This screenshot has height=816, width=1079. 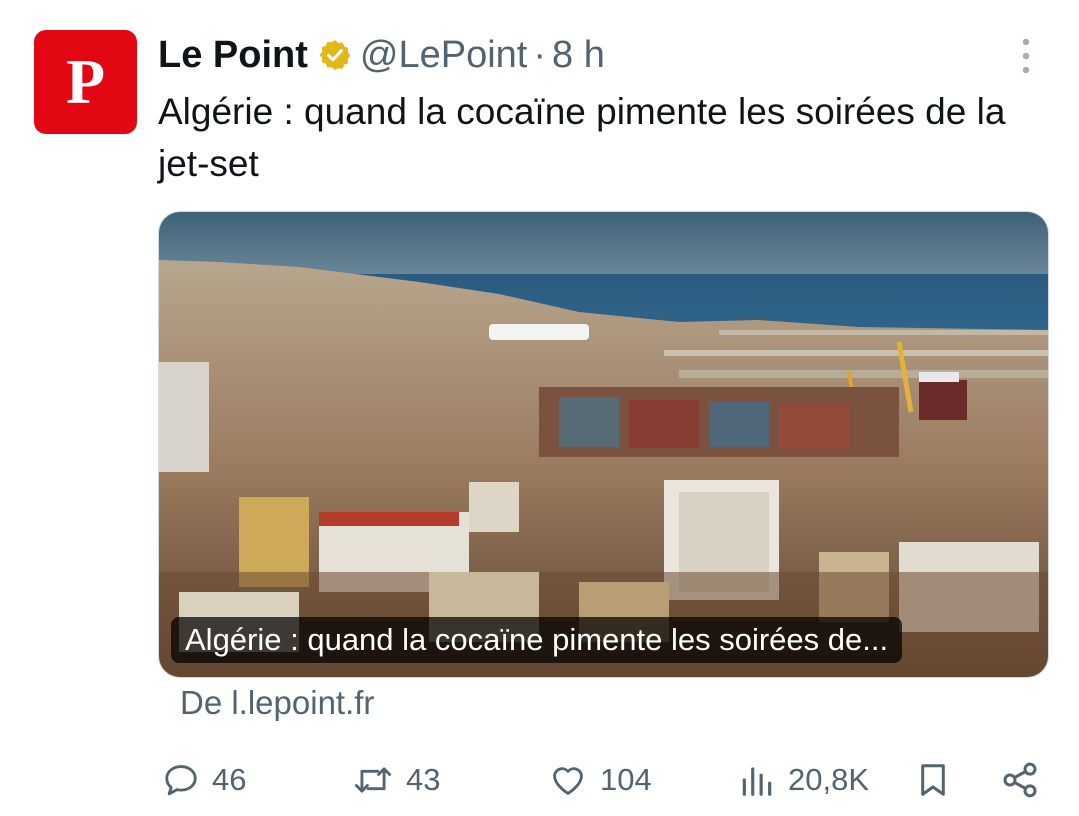 What do you see at coordinates (626, 779) in the screenshot?
I see `like-count: 104` at bounding box center [626, 779].